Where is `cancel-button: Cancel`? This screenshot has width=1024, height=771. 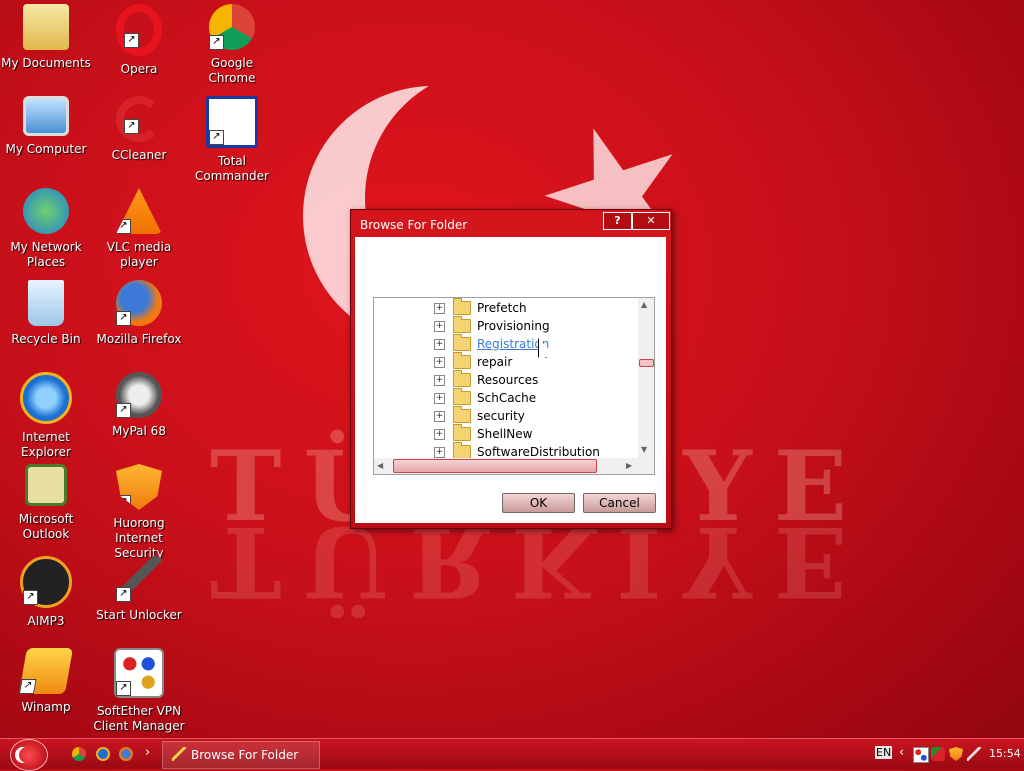 cancel-button: Cancel is located at coordinates (619, 503).